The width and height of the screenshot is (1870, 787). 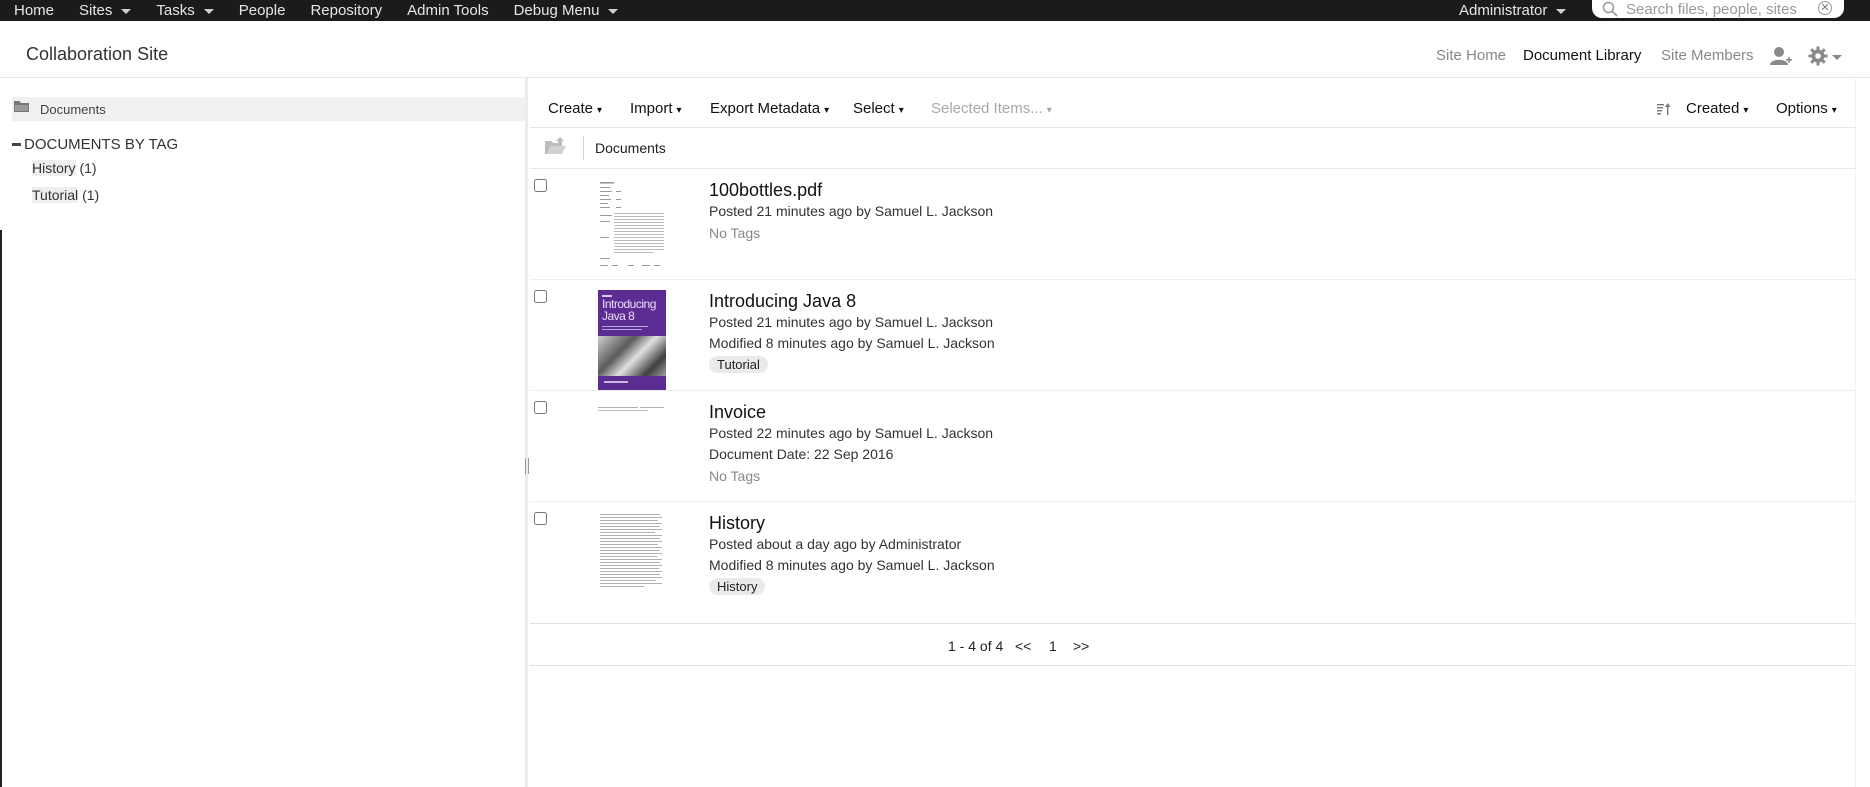 I want to click on chevron-down-icon, so click(x=613, y=11).